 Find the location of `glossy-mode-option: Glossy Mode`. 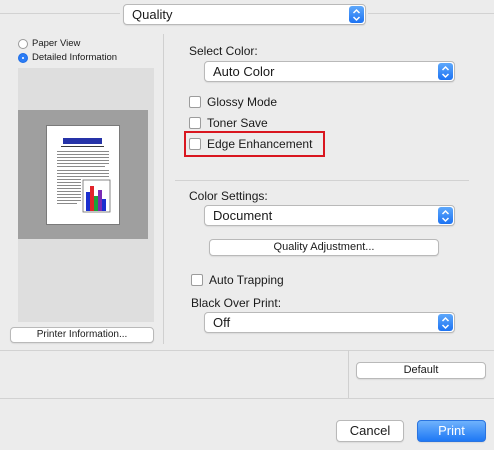

glossy-mode-option: Glossy Mode is located at coordinates (233, 102).